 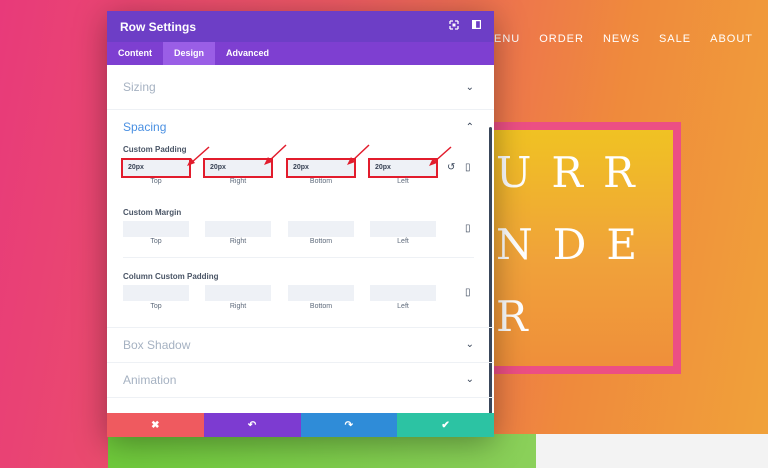 I want to click on margin-right-field, so click(x=238, y=229).